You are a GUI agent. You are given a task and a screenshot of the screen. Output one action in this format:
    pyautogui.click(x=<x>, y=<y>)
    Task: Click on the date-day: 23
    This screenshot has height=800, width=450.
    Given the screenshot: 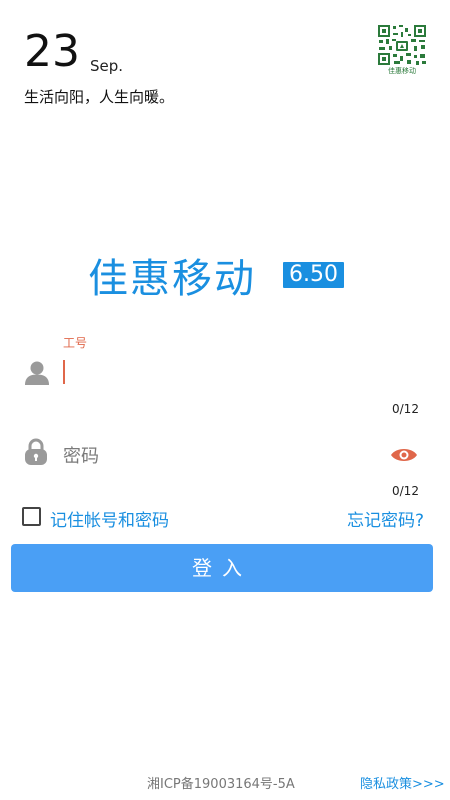 What is the action you would take?
    pyautogui.click(x=52, y=51)
    